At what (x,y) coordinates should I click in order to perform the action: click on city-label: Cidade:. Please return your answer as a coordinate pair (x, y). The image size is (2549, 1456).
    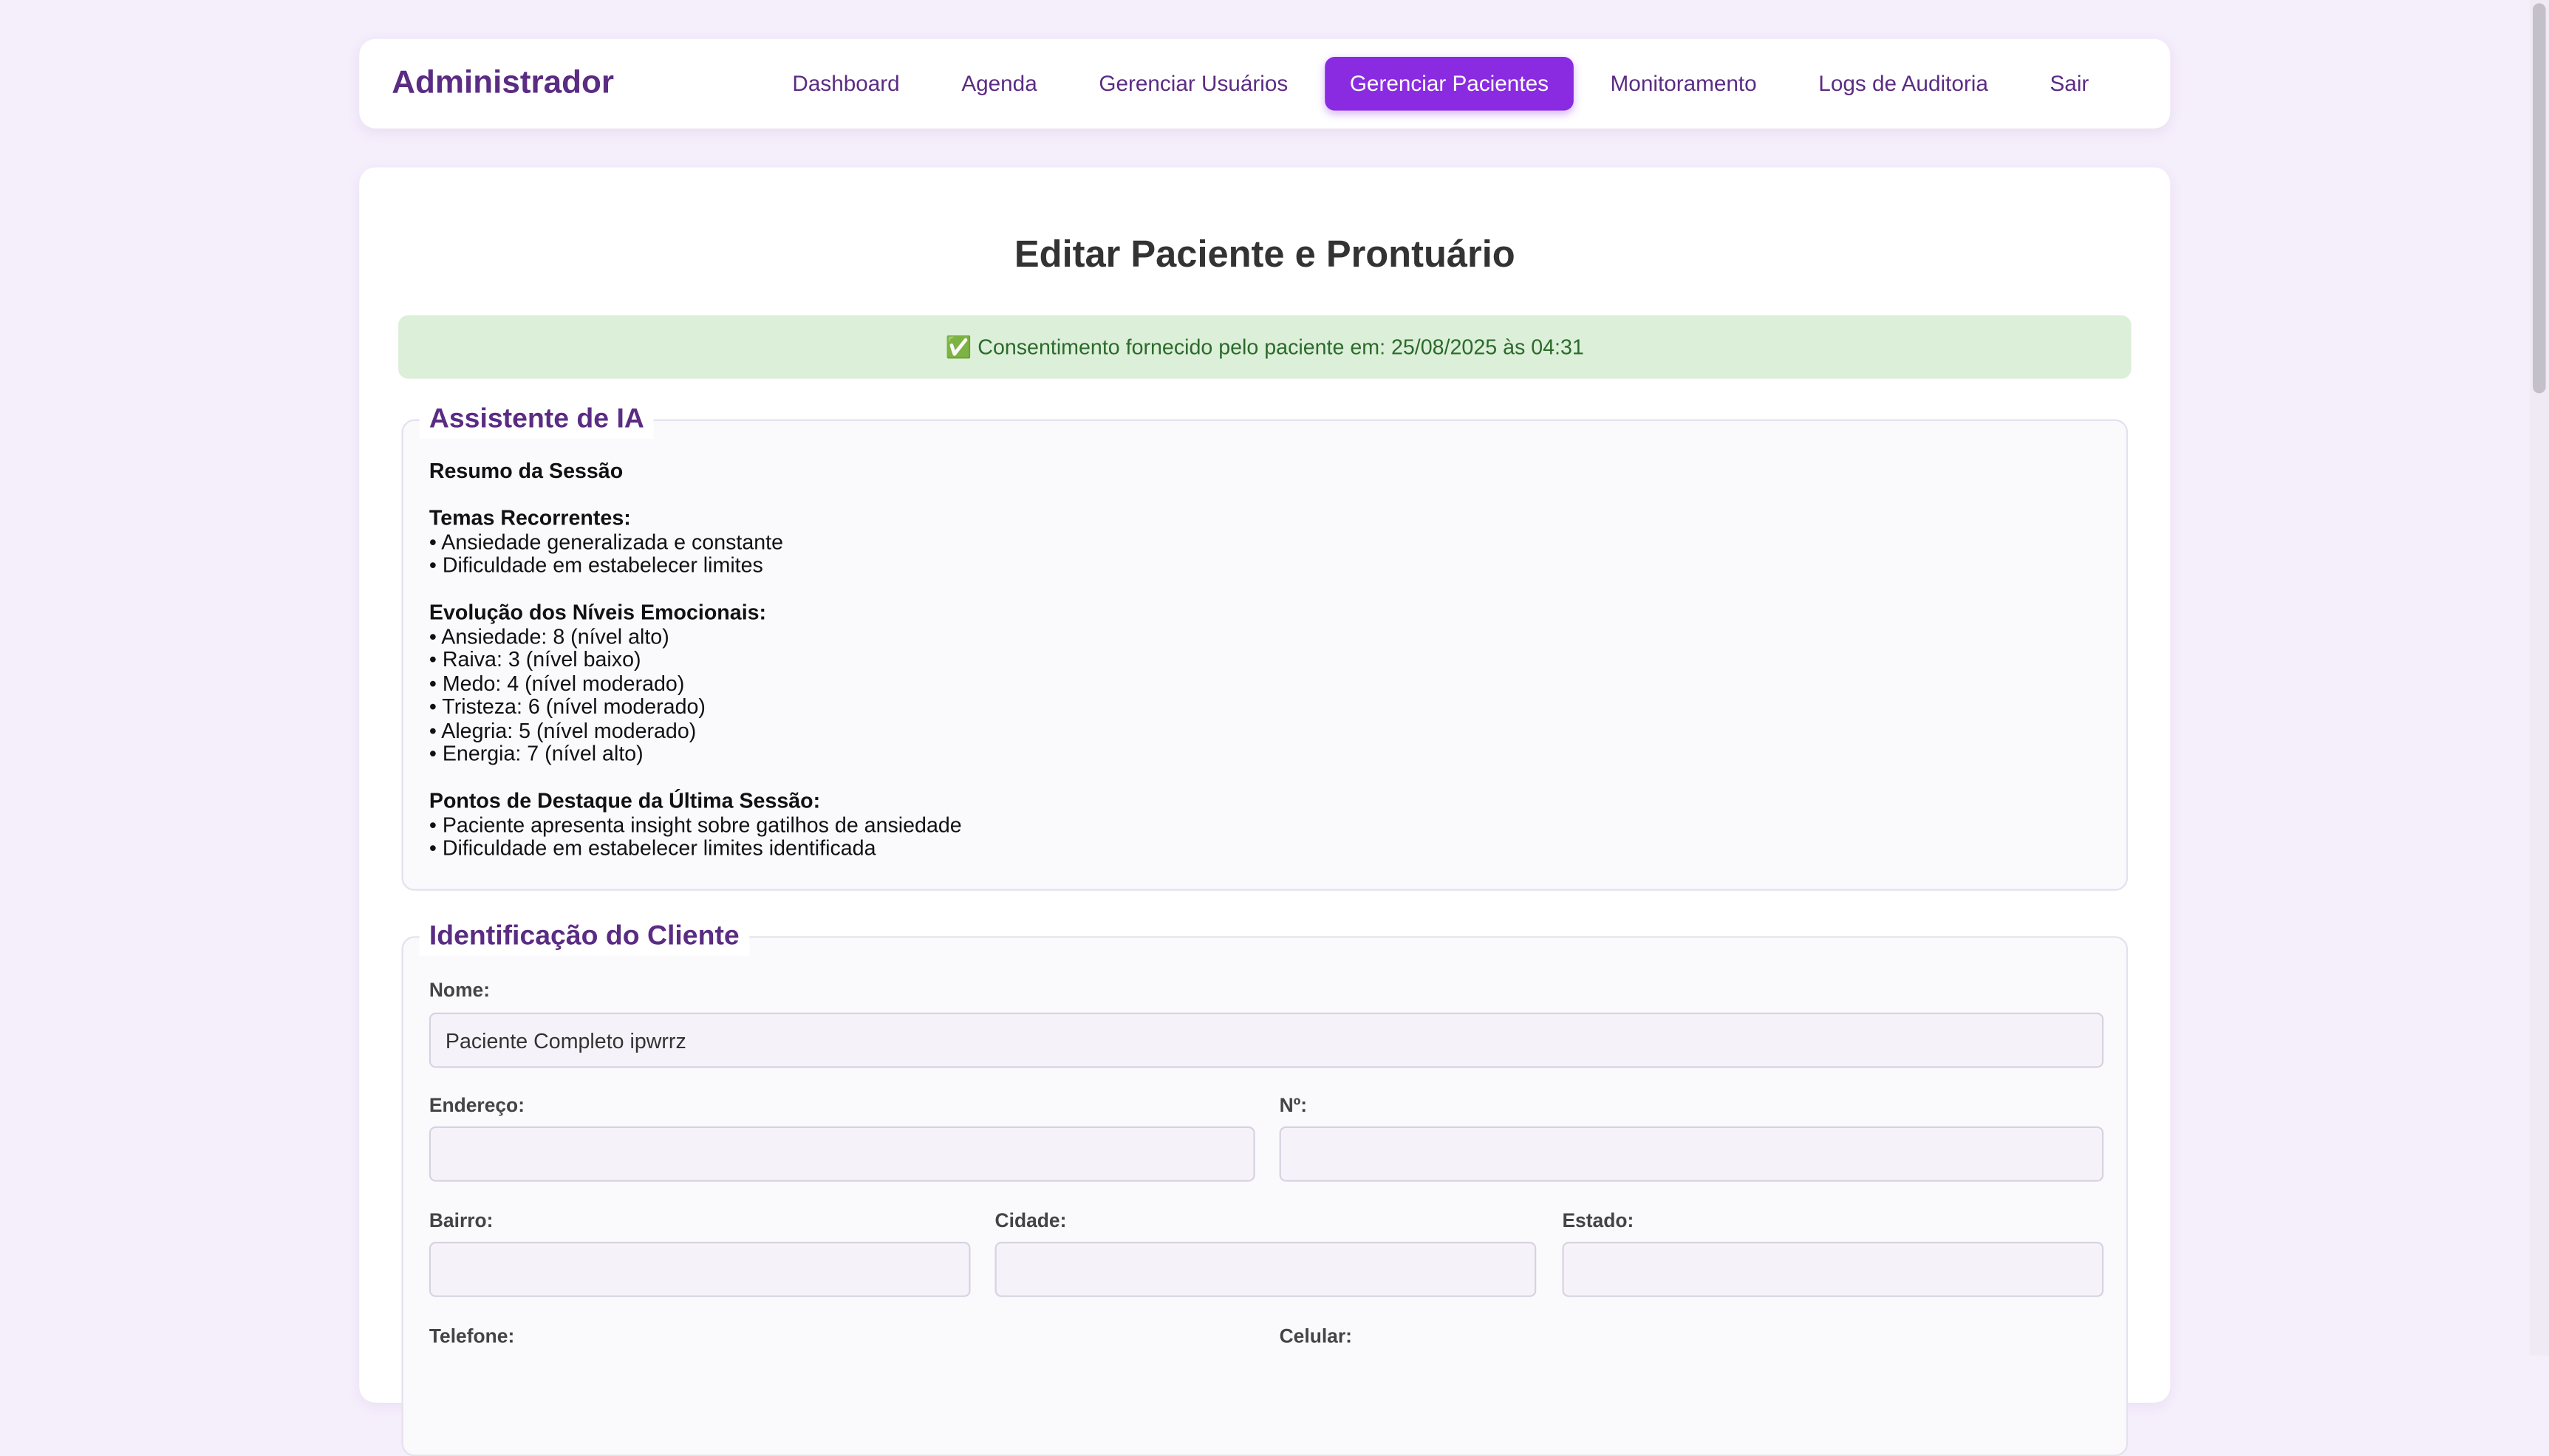
    Looking at the image, I should click on (1030, 1220).